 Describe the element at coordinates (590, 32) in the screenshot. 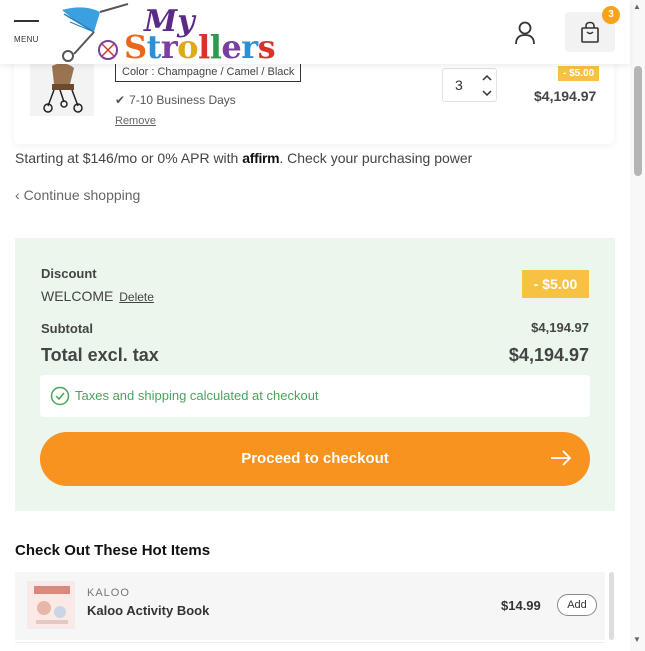

I see `shopping-bag-icon` at that location.